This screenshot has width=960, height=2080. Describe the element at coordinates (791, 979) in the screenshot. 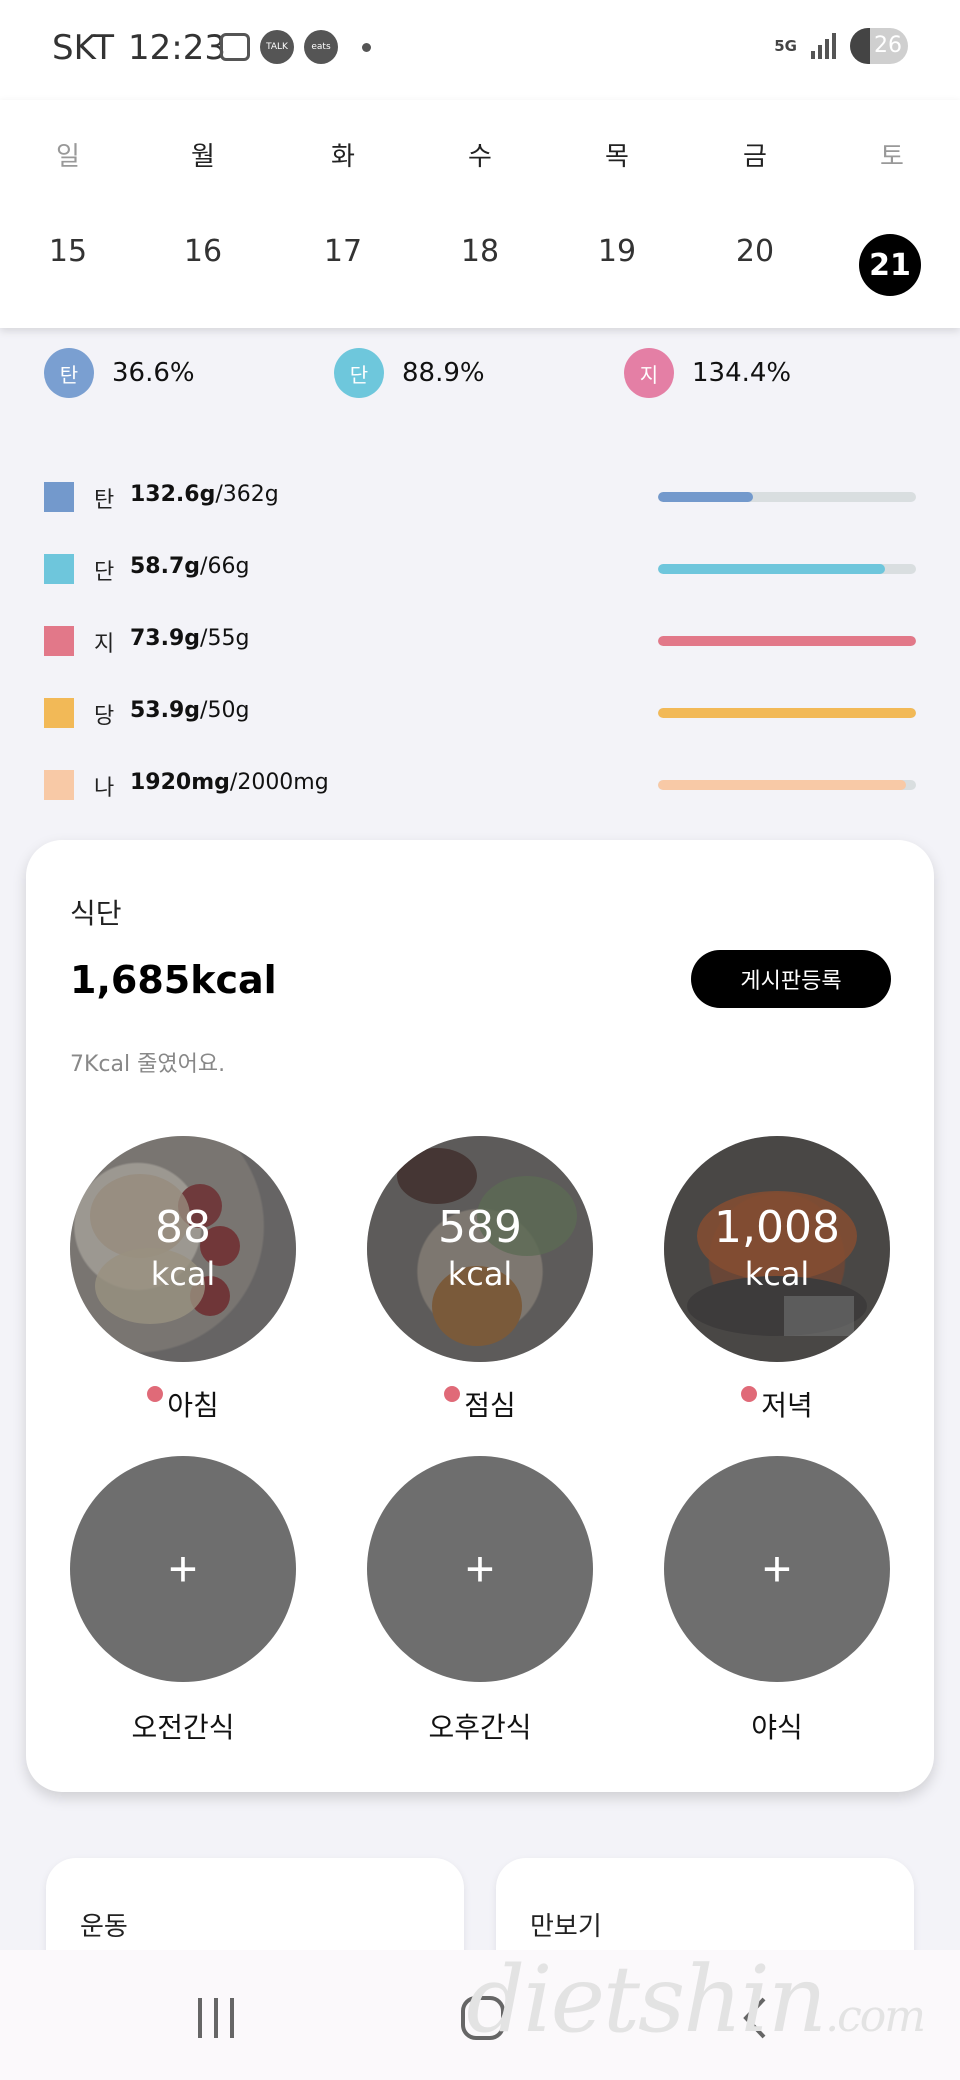

I see `register-board-button: 게시판등록` at that location.